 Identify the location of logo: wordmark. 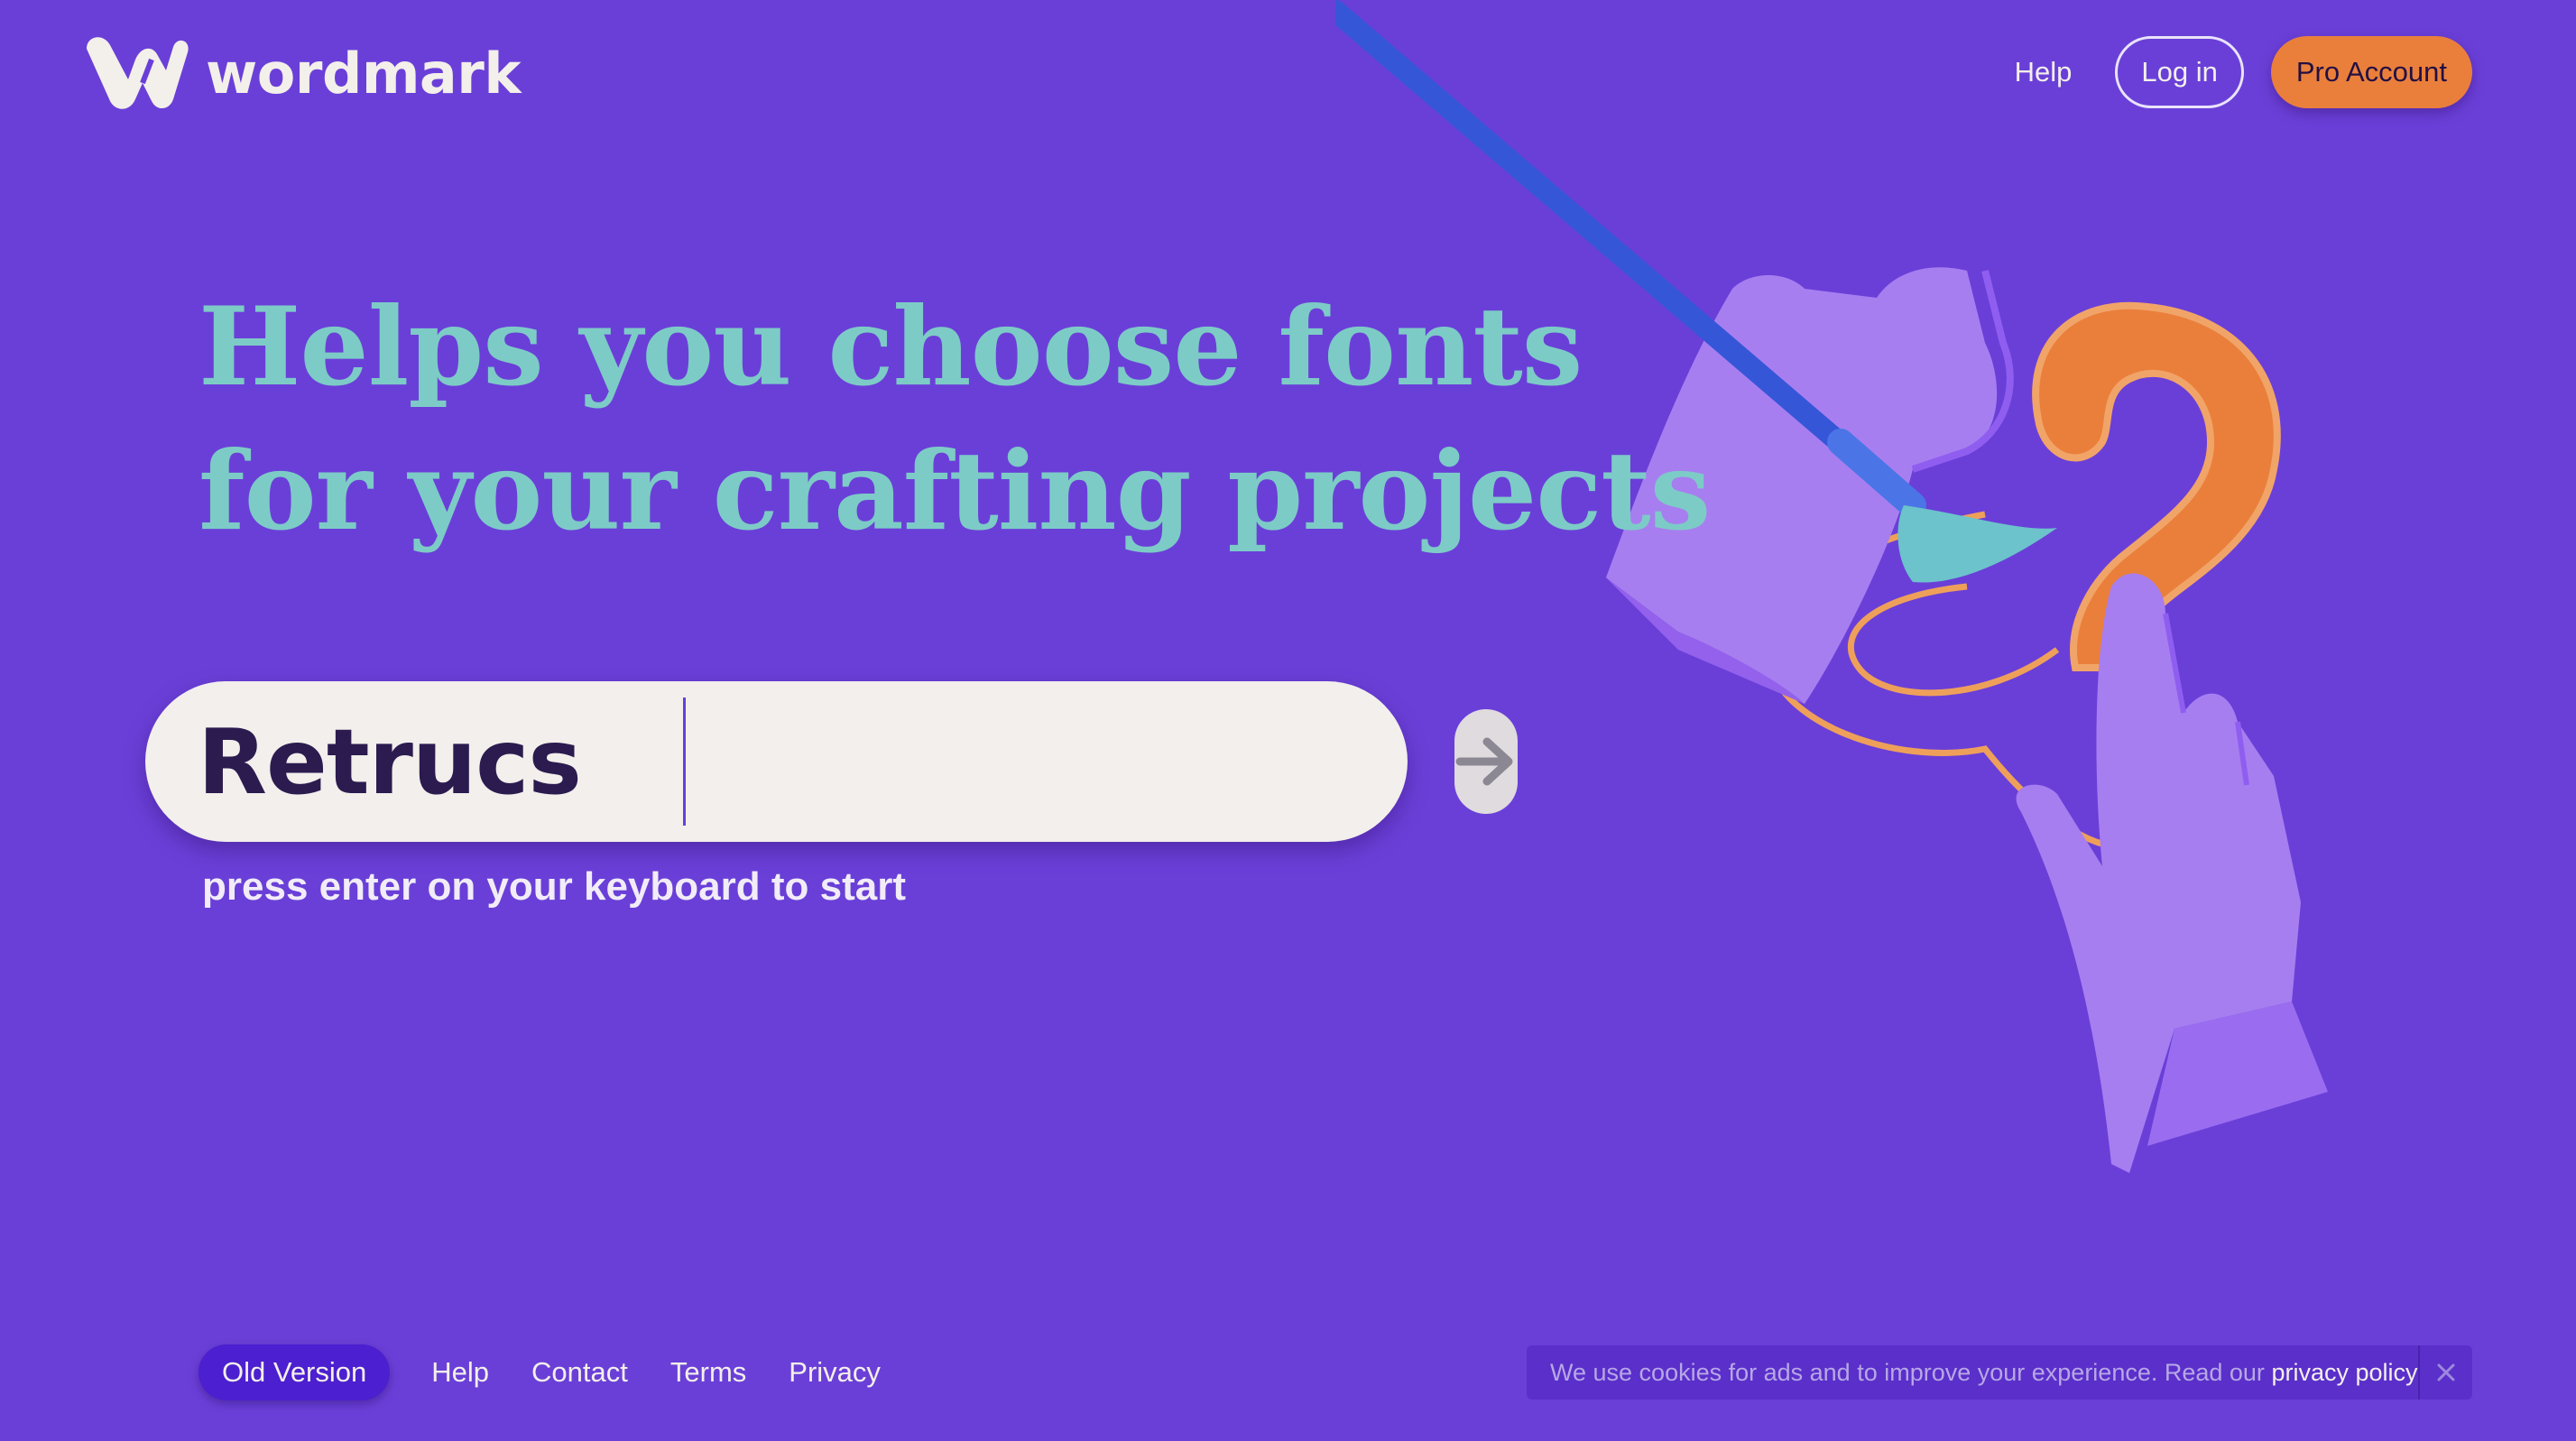
(300, 73).